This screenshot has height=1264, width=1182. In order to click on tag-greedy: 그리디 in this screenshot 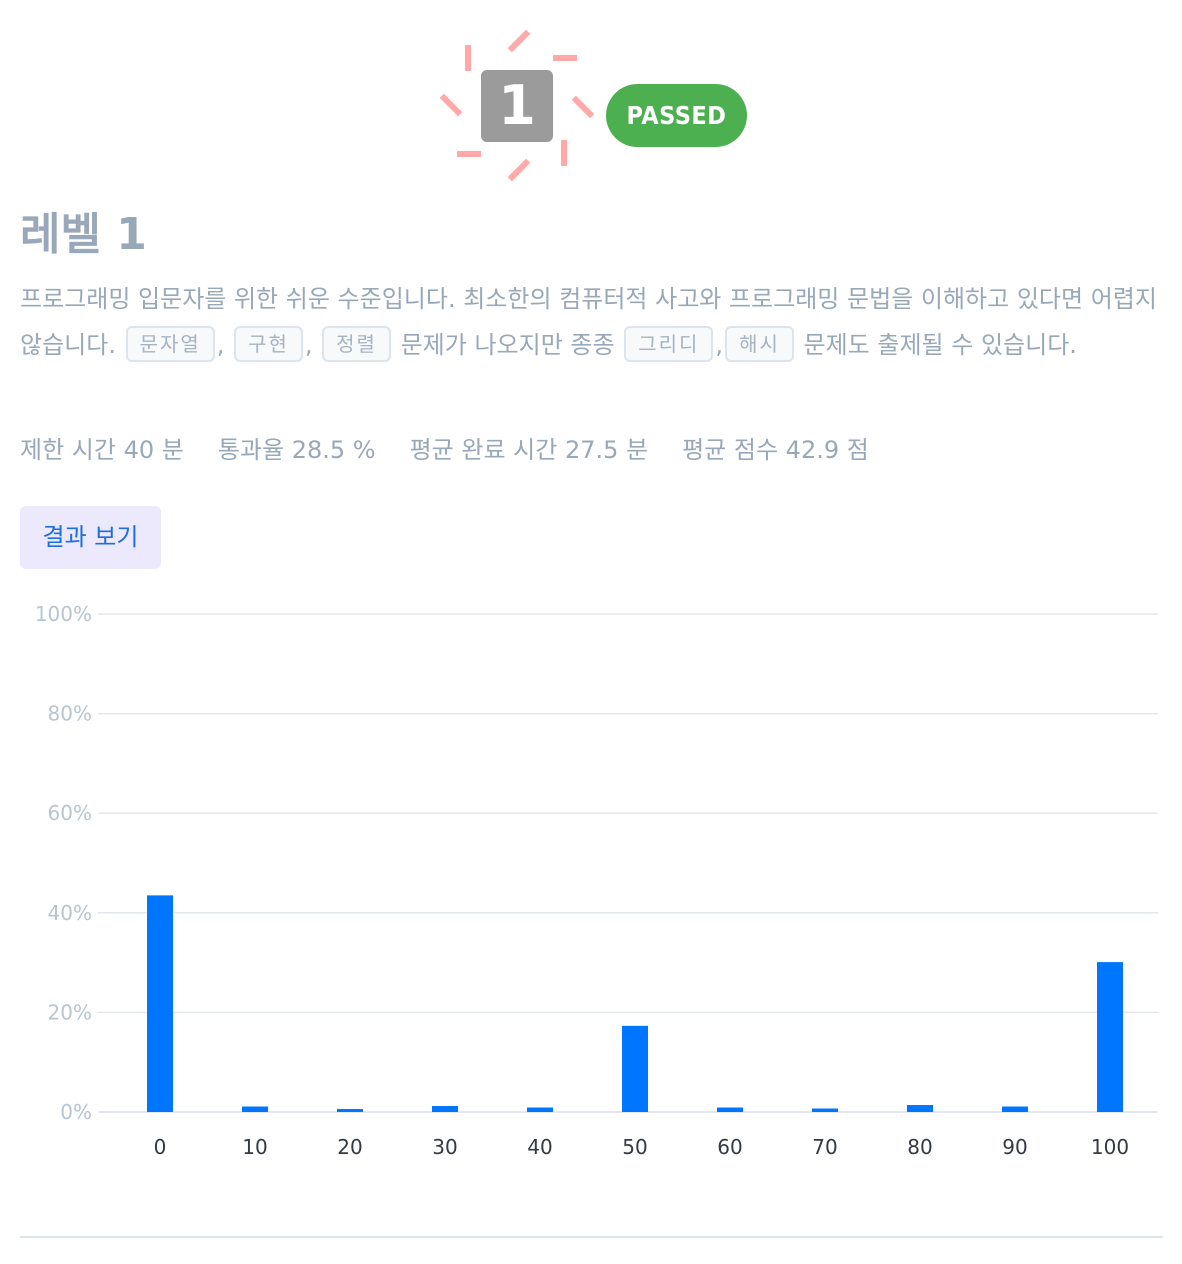, I will do `click(669, 344)`.